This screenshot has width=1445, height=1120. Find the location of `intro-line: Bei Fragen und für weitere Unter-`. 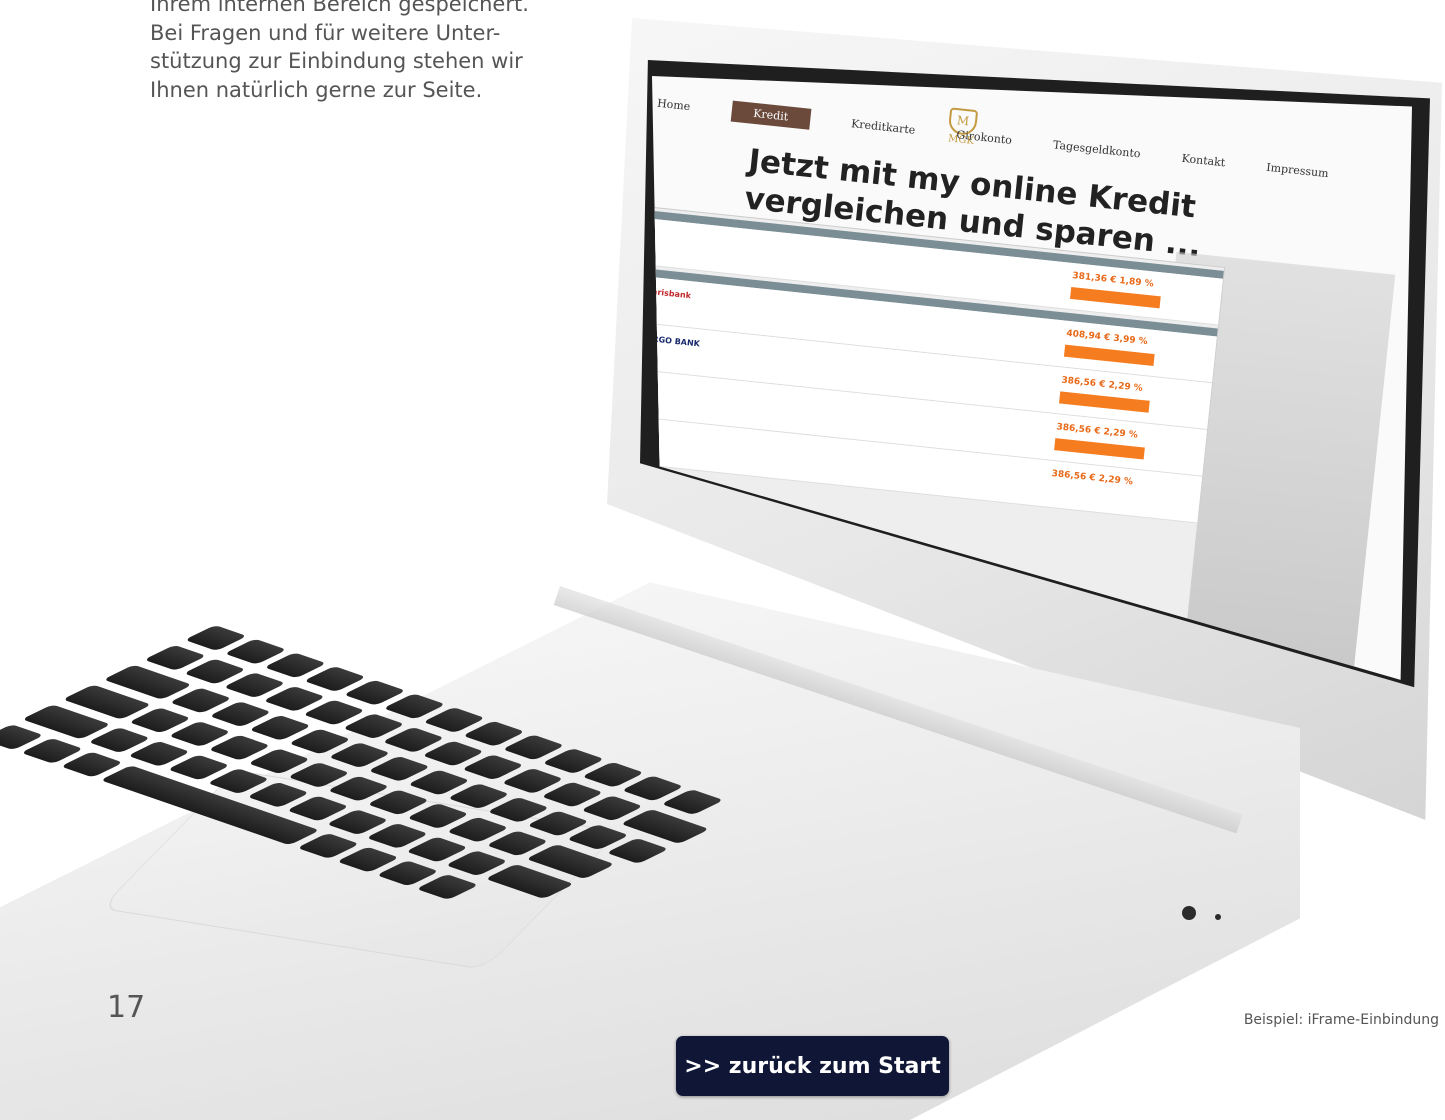

intro-line: Bei Fragen und für weitere Unter- is located at coordinates (325, 32).